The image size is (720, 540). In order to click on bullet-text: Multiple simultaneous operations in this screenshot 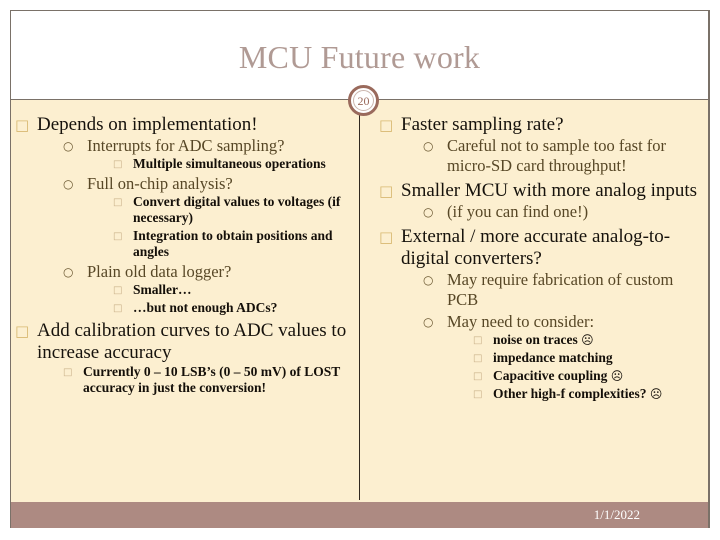, I will do `click(229, 163)`.